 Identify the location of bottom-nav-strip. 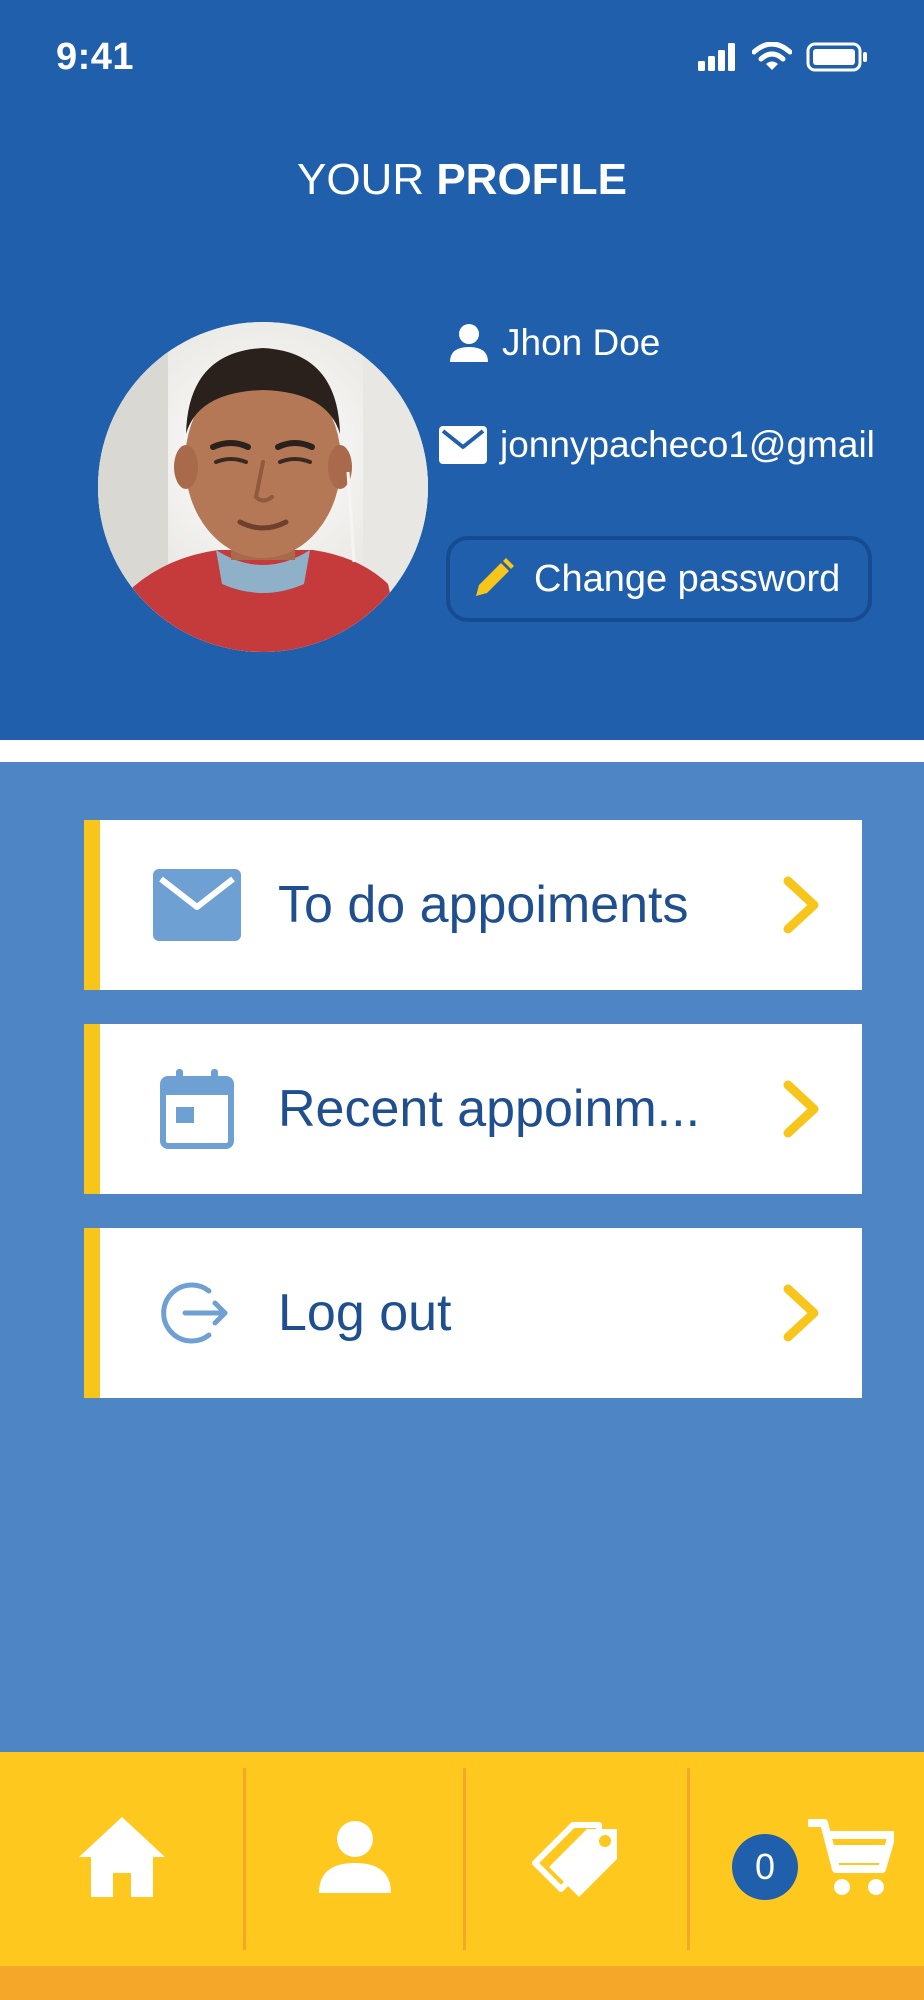
(462, 1983).